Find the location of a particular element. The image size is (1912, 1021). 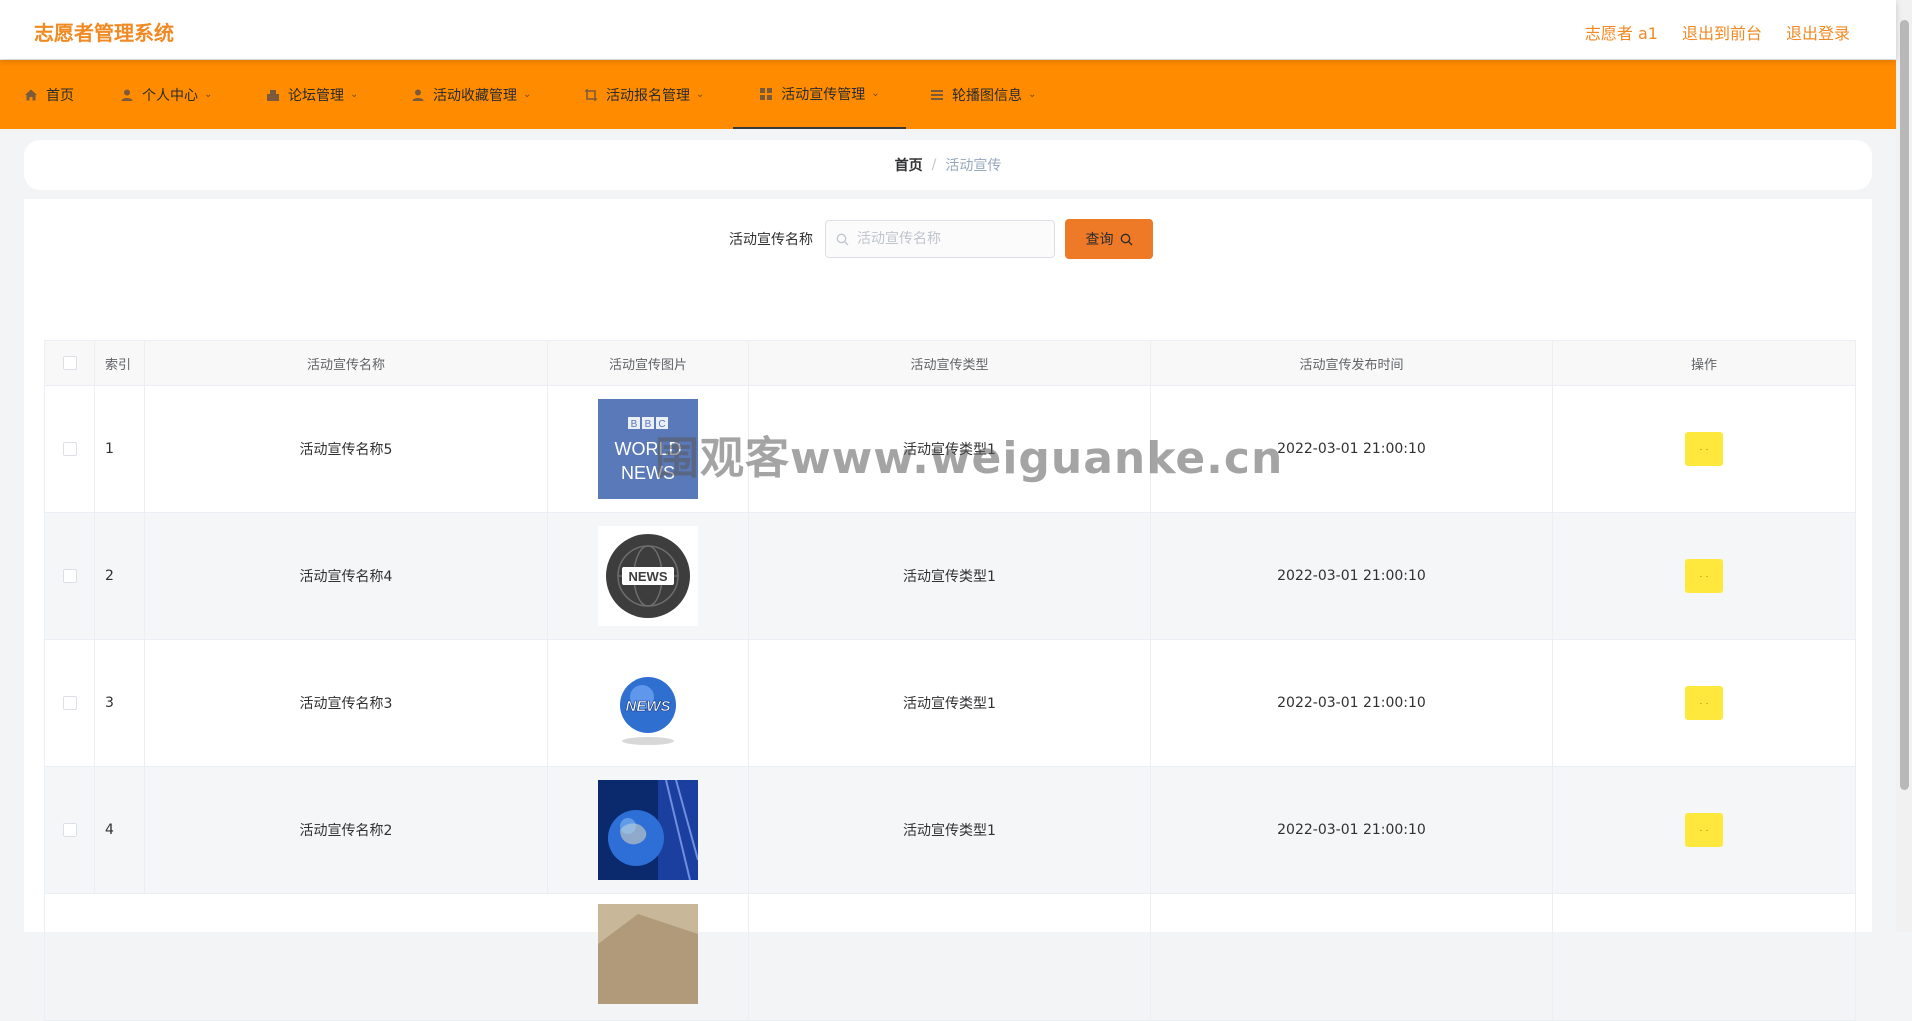

scrollbar is located at coordinates (1904, 466).